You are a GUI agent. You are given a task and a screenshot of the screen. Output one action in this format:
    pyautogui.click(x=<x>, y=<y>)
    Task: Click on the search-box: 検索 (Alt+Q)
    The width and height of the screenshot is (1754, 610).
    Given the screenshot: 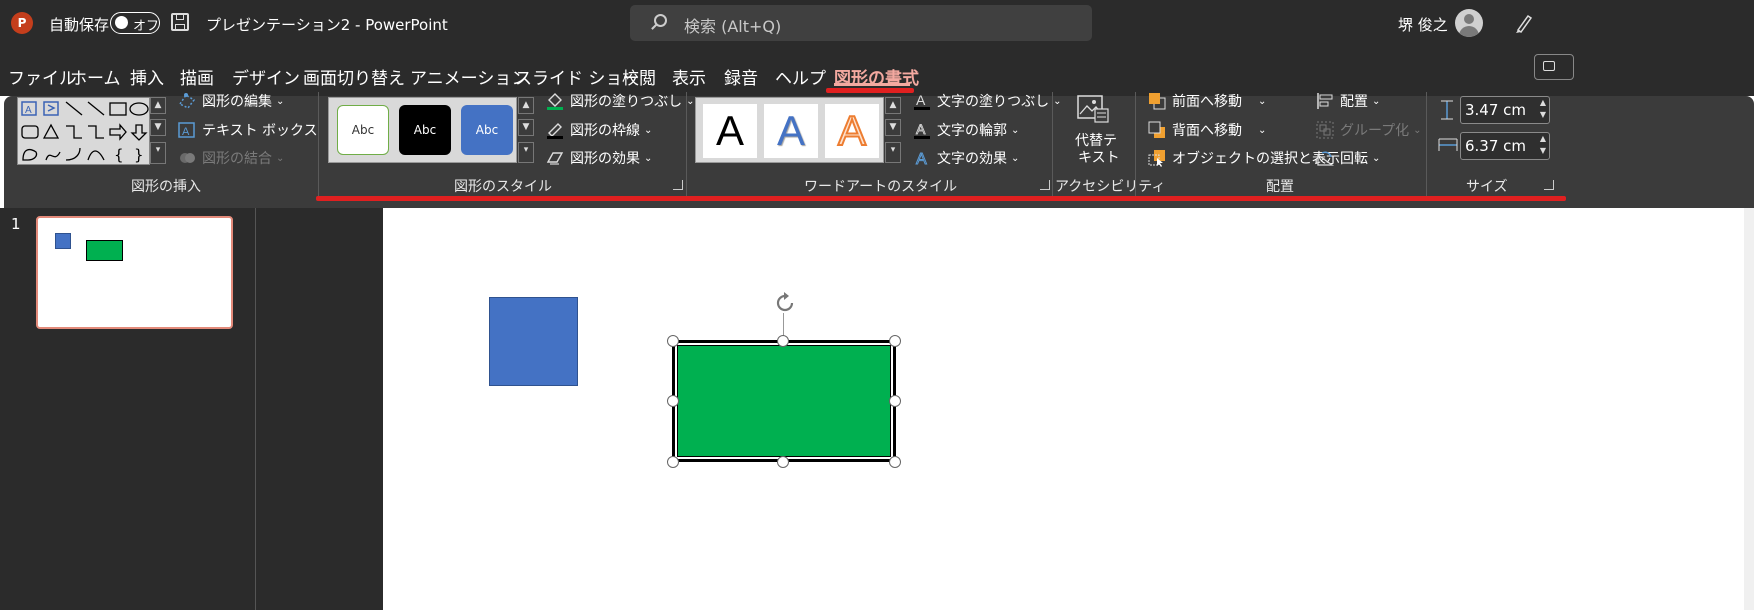 What is the action you would take?
    pyautogui.click(x=861, y=23)
    